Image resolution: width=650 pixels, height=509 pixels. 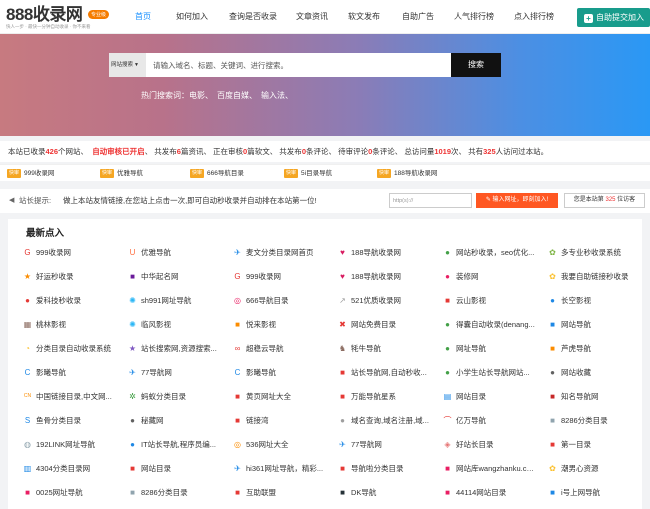 What do you see at coordinates (212, 151) in the screenshot?
I see `stats-text: 篇资讯、 正在审核` at bounding box center [212, 151].